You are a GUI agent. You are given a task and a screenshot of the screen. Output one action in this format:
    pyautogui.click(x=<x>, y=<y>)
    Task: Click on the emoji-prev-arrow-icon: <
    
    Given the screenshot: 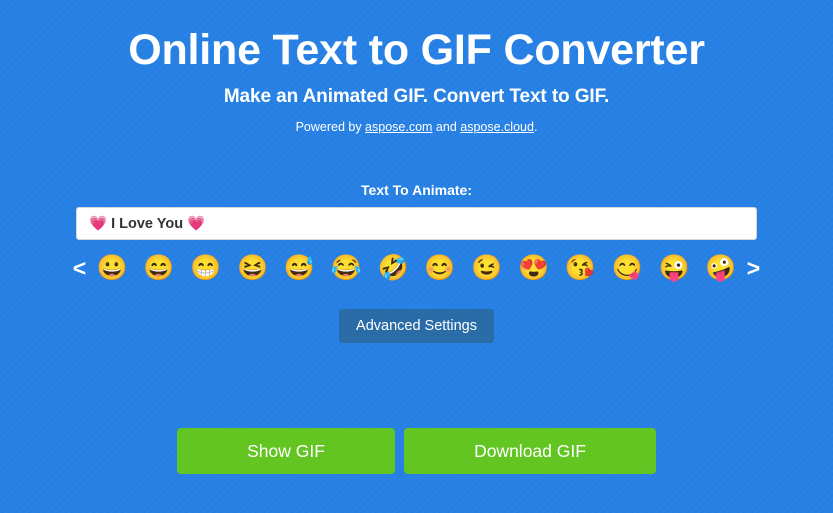 What is the action you would take?
    pyautogui.click(x=80, y=268)
    